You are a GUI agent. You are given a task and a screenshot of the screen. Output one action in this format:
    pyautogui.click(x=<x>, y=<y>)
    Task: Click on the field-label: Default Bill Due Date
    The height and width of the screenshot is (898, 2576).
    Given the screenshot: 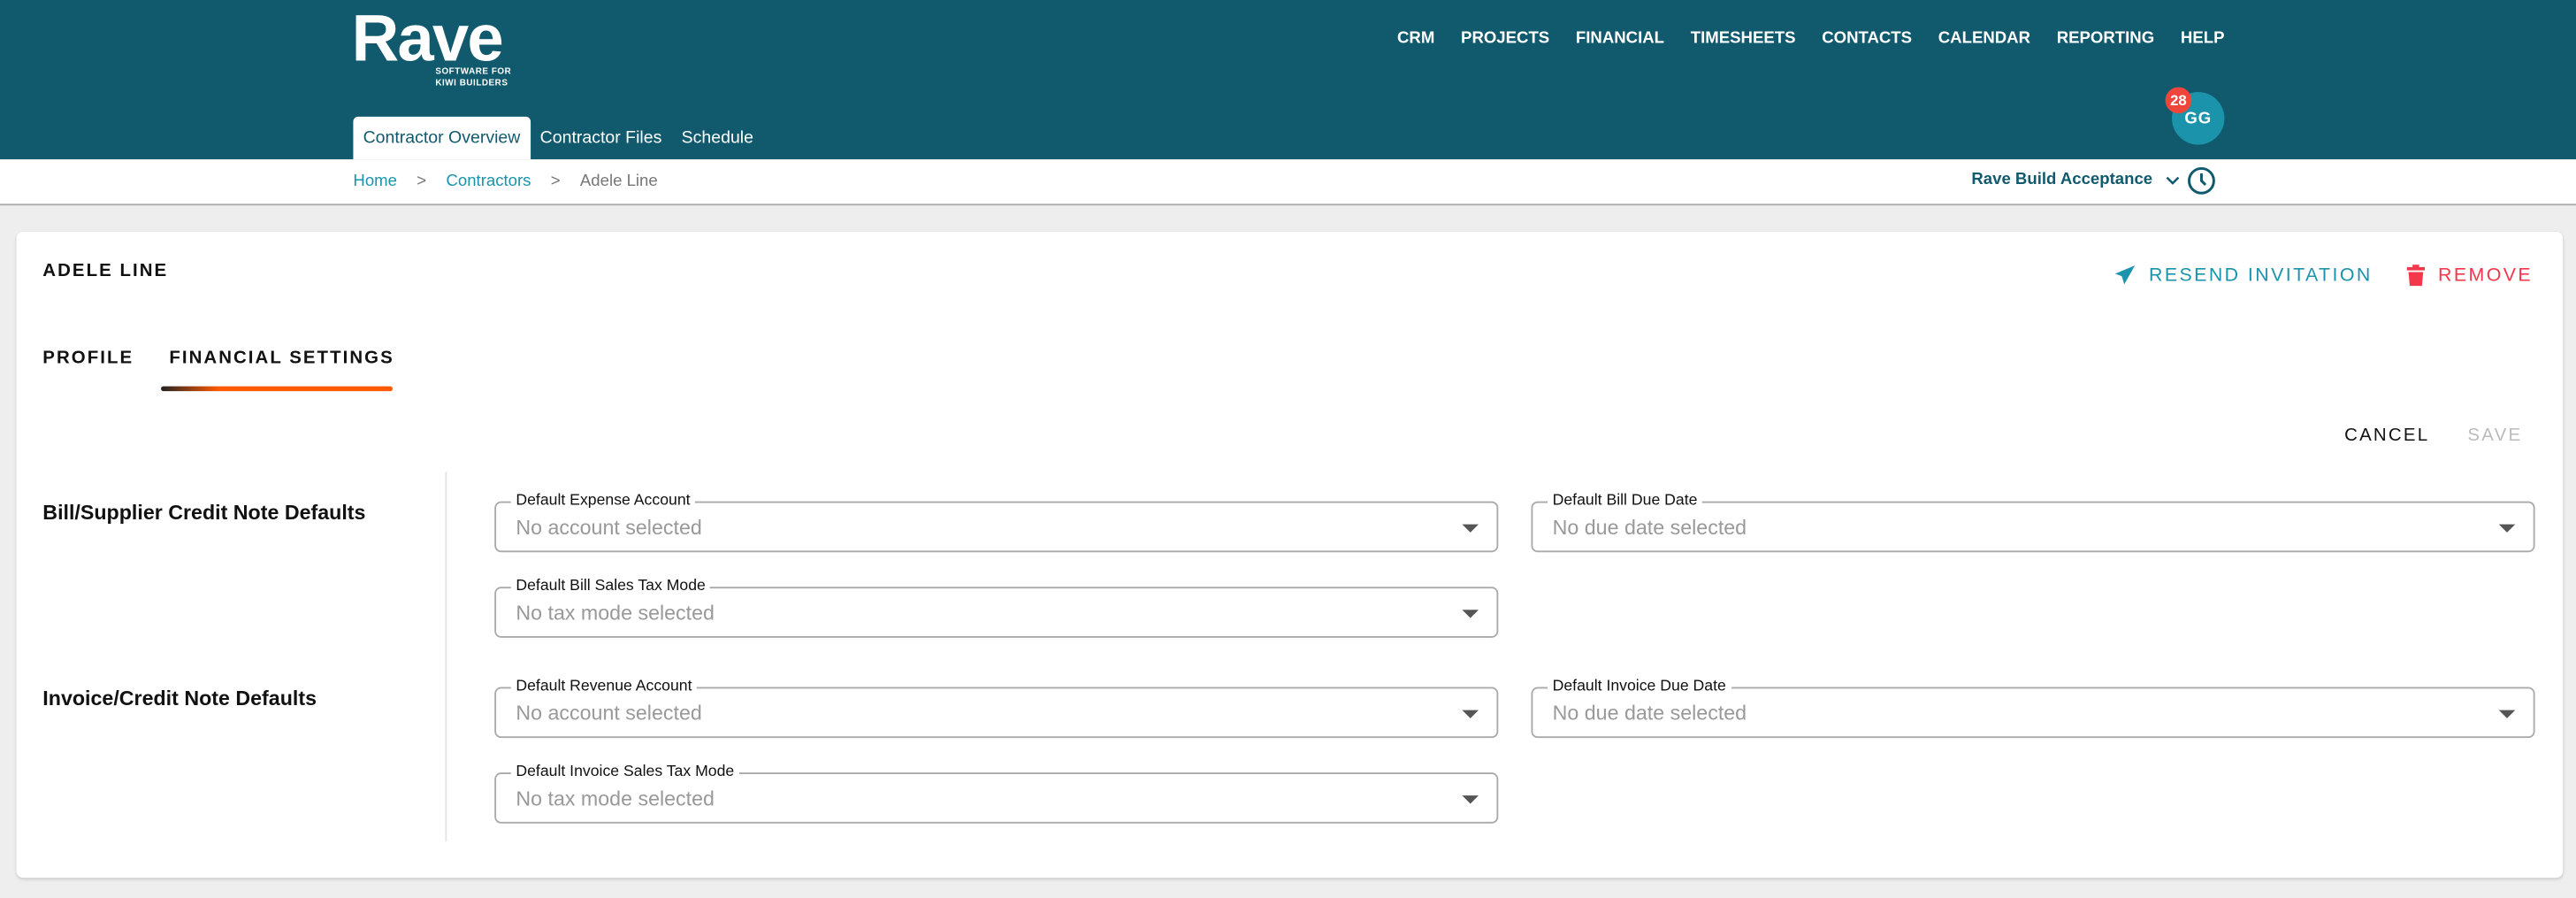 What is the action you would take?
    pyautogui.click(x=1625, y=500)
    